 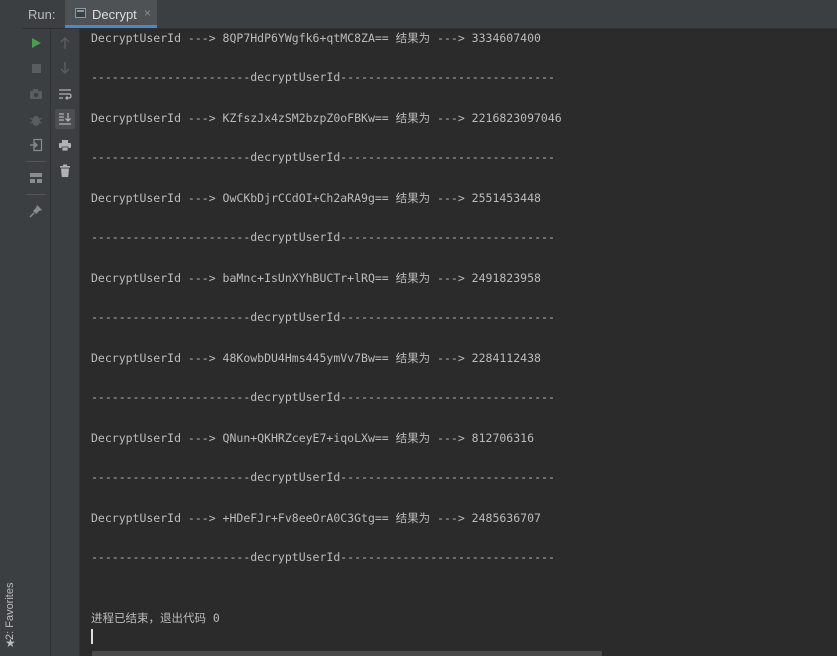 I want to click on print-icon, so click(x=65, y=145).